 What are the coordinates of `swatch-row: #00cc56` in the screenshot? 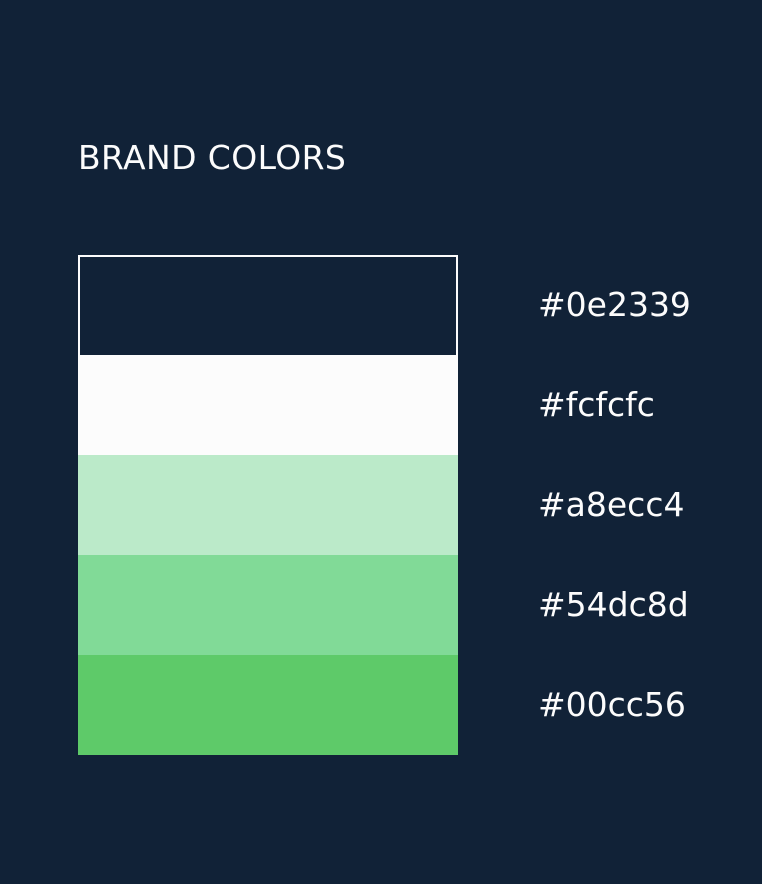 It's located at (382, 705).